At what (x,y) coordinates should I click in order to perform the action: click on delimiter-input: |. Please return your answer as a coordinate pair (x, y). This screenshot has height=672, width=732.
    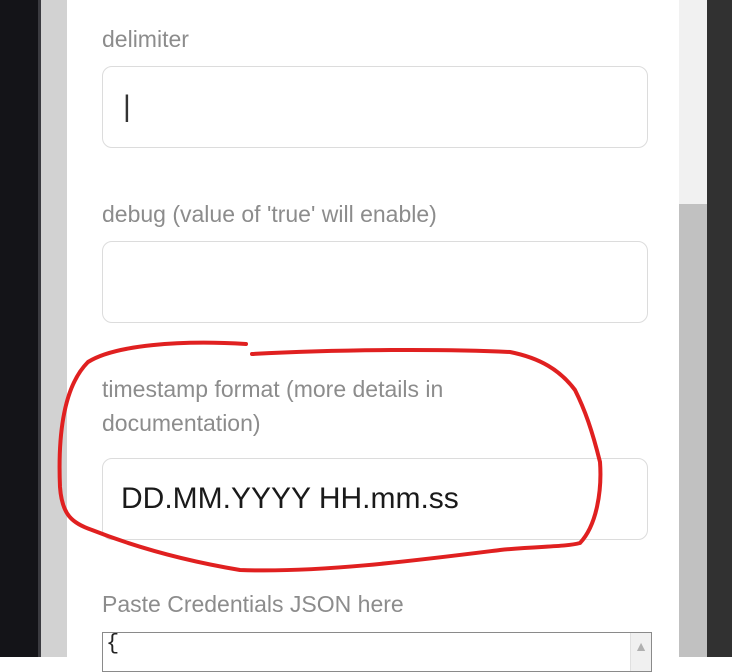
    Looking at the image, I should click on (375, 107).